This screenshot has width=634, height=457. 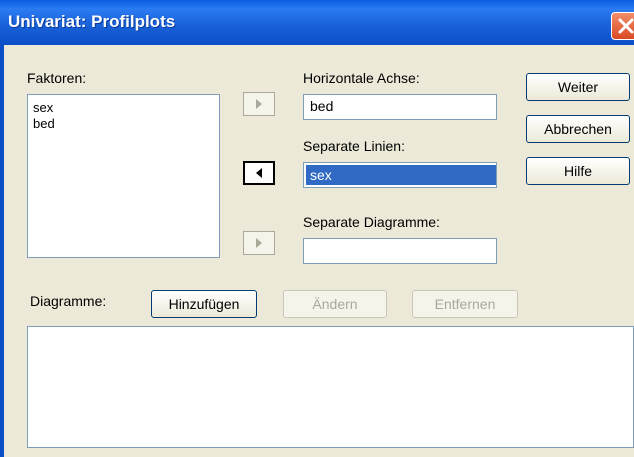 I want to click on window-frame, so click(x=2, y=251).